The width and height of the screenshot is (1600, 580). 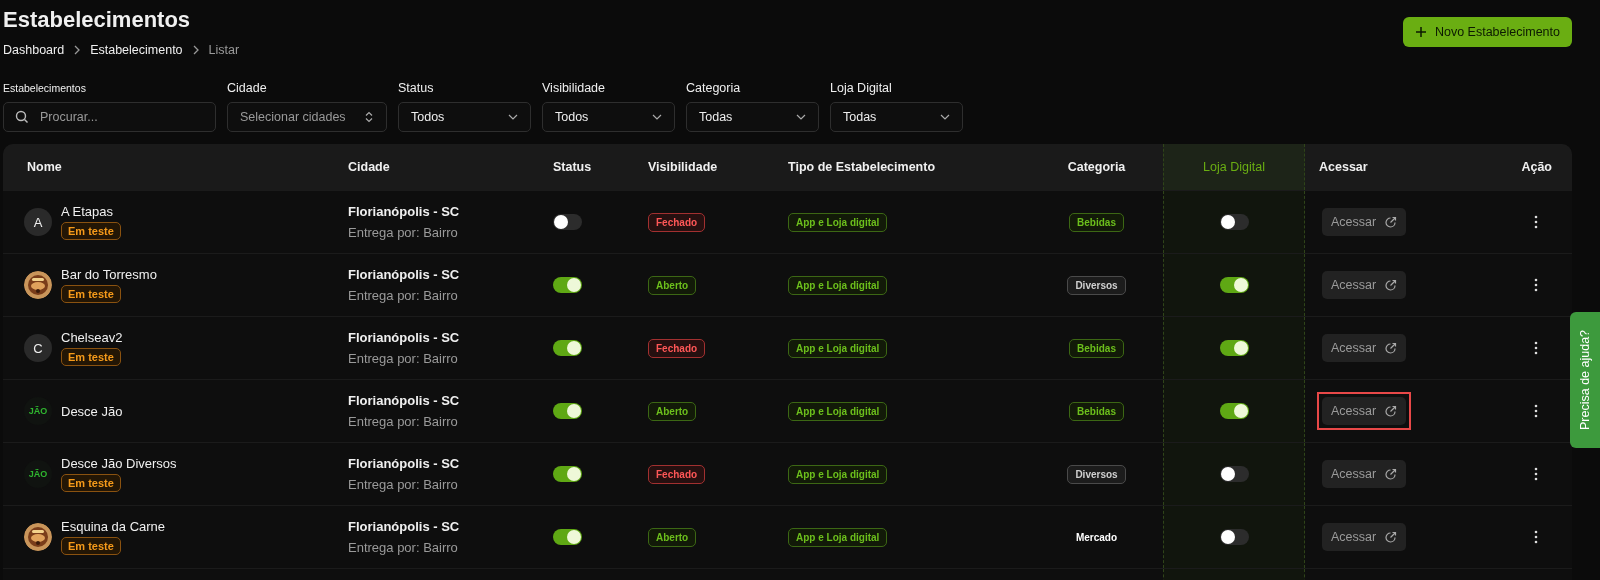 I want to click on filter-label: Categoria, so click(x=714, y=88).